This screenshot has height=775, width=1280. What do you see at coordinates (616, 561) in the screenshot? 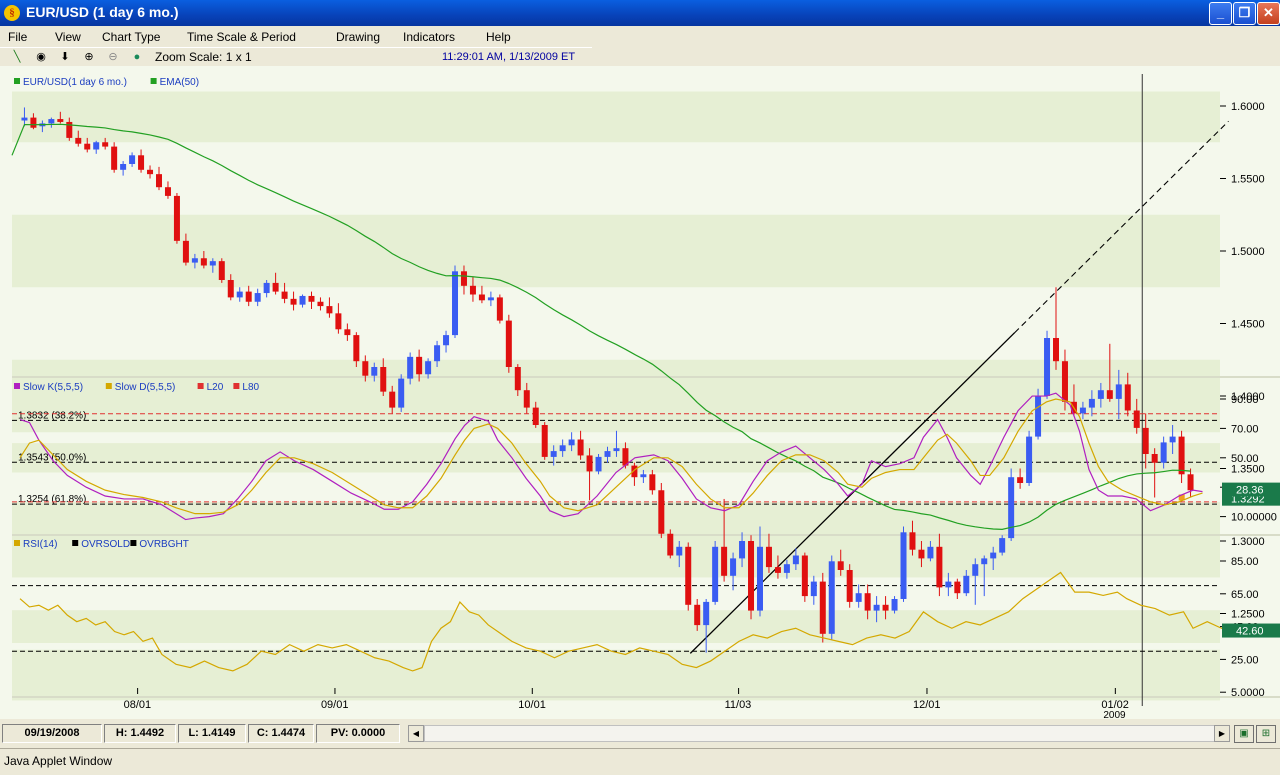
I see `rsi-band` at bounding box center [616, 561].